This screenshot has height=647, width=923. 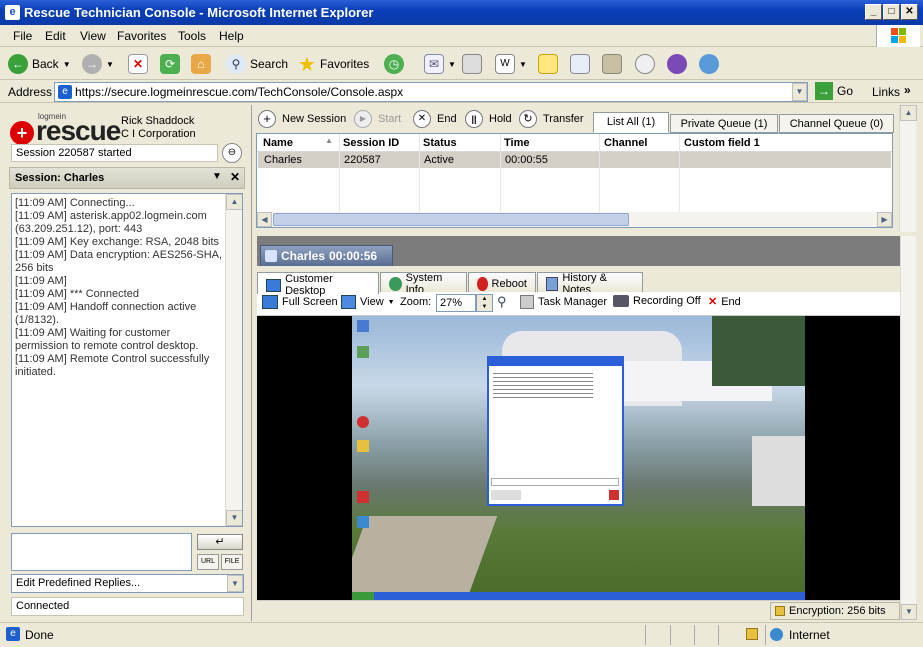 What do you see at coordinates (60, 178) in the screenshot?
I see `session-header-title: Session: Charles` at bounding box center [60, 178].